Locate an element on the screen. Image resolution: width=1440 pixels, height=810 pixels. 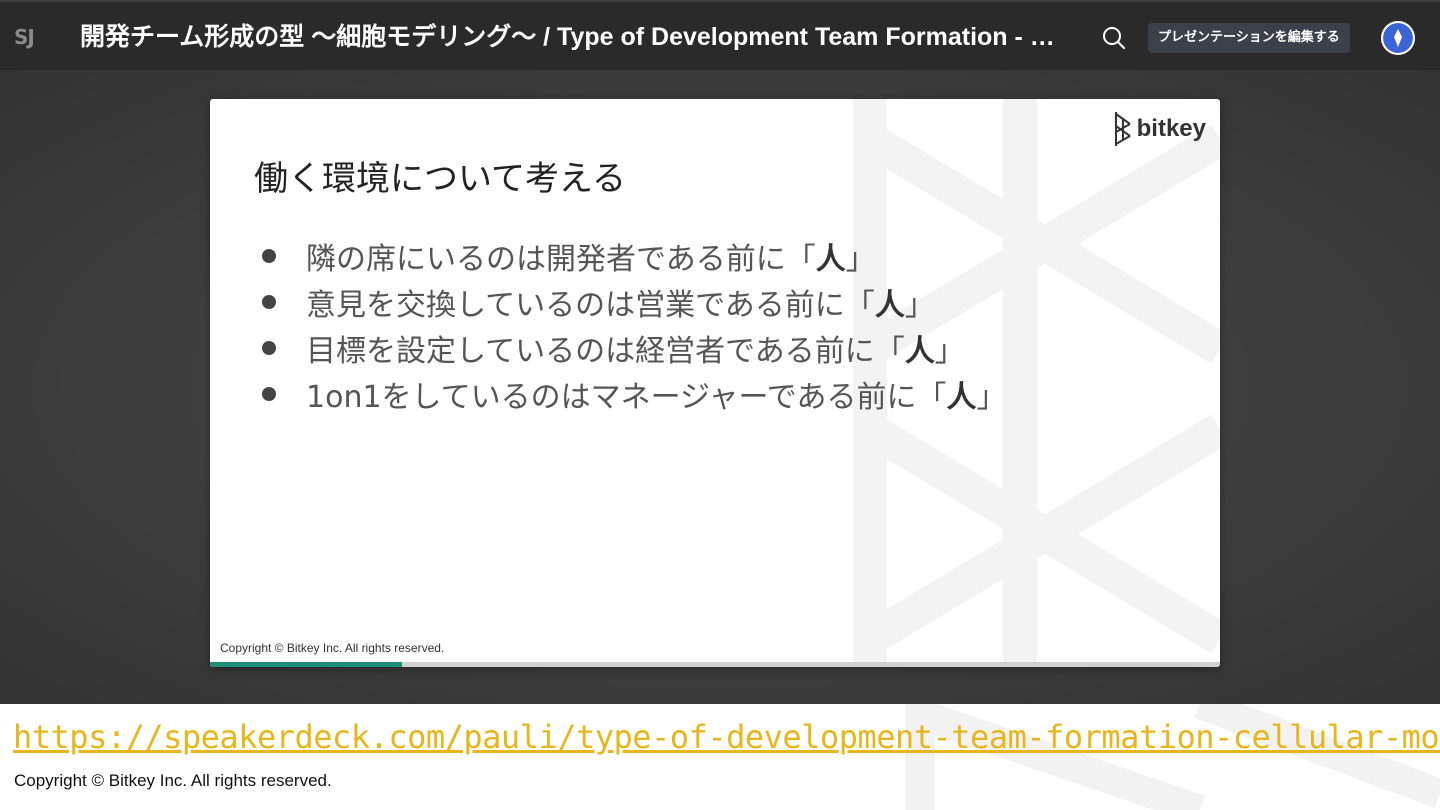
bullet-item: 1on1をしているのはマネージャーである前に「人」 is located at coordinates (700, 394).